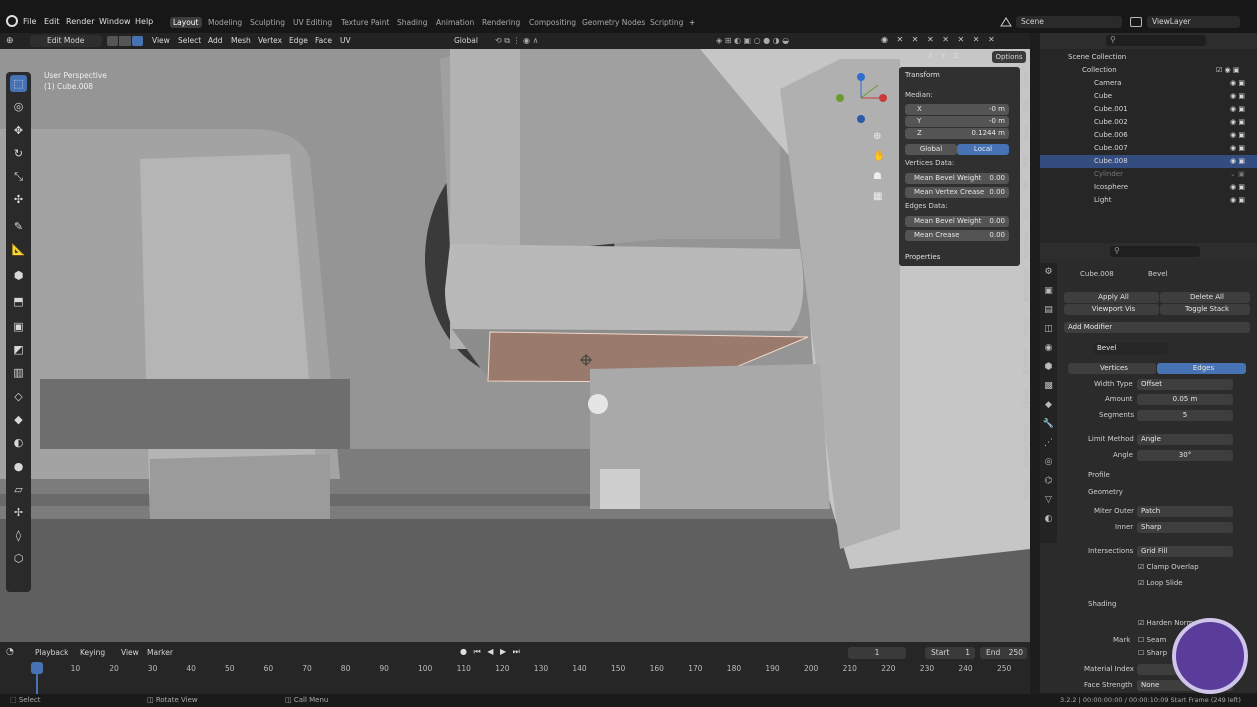 This screenshot has height=707, width=1257. I want to click on outliner-collection: Collection ☑ ◉ ▣, so click(1148, 70).